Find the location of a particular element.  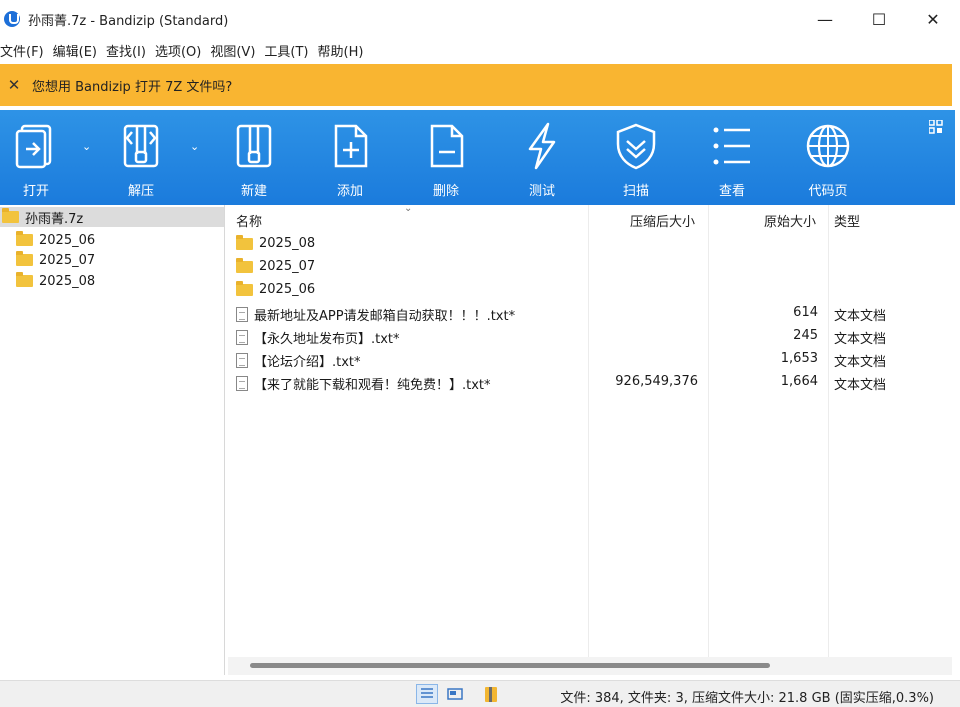

table-row: 【永久地址发布页】.txt* 245 文本文档 is located at coordinates (588, 336).